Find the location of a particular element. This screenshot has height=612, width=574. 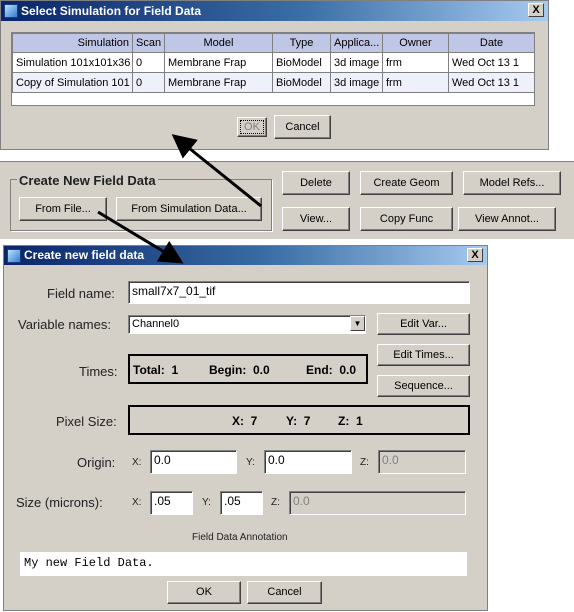

origin-z-input: 0.0 is located at coordinates (422, 462).